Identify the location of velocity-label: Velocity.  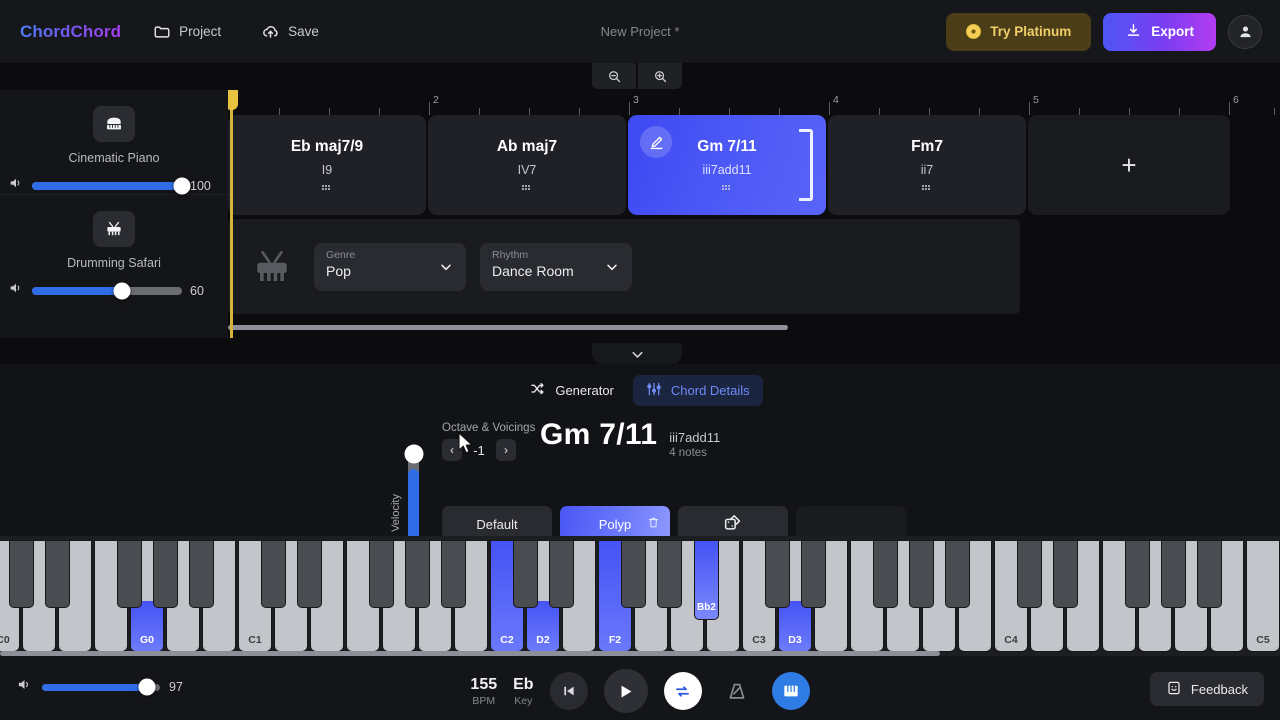
(396, 513).